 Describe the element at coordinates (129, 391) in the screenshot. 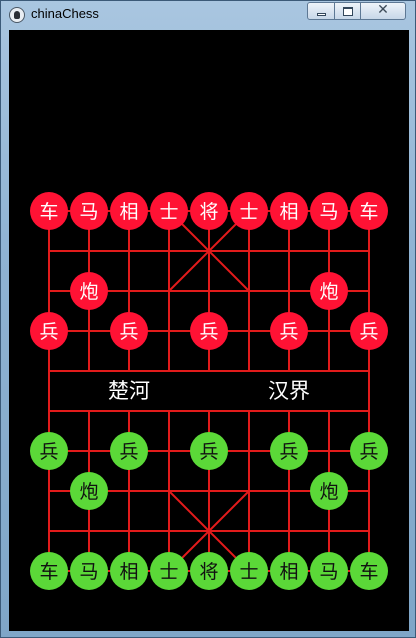

I see `river-text-left: 楚河` at that location.